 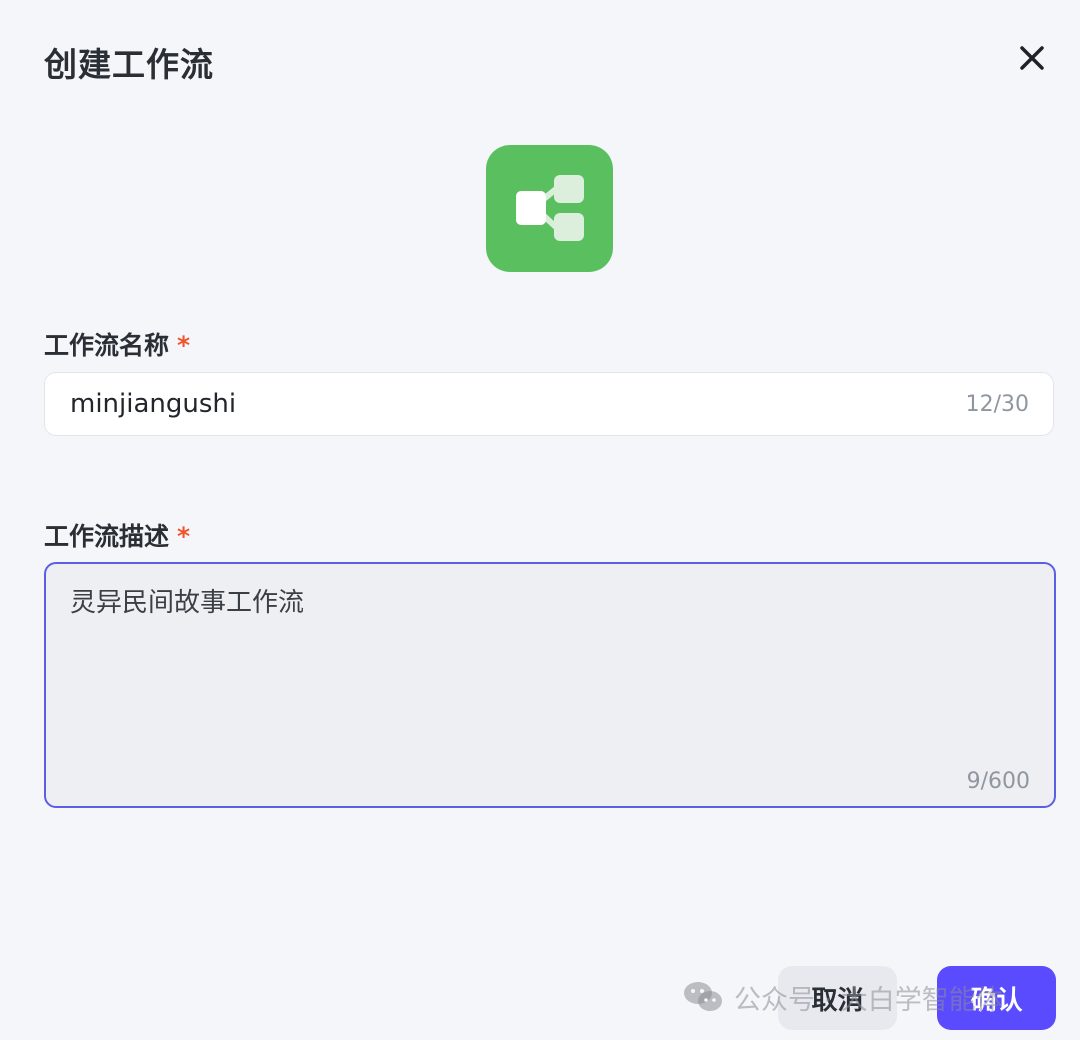 I want to click on workflow-name-value: minjiangushi, so click(x=153, y=404).